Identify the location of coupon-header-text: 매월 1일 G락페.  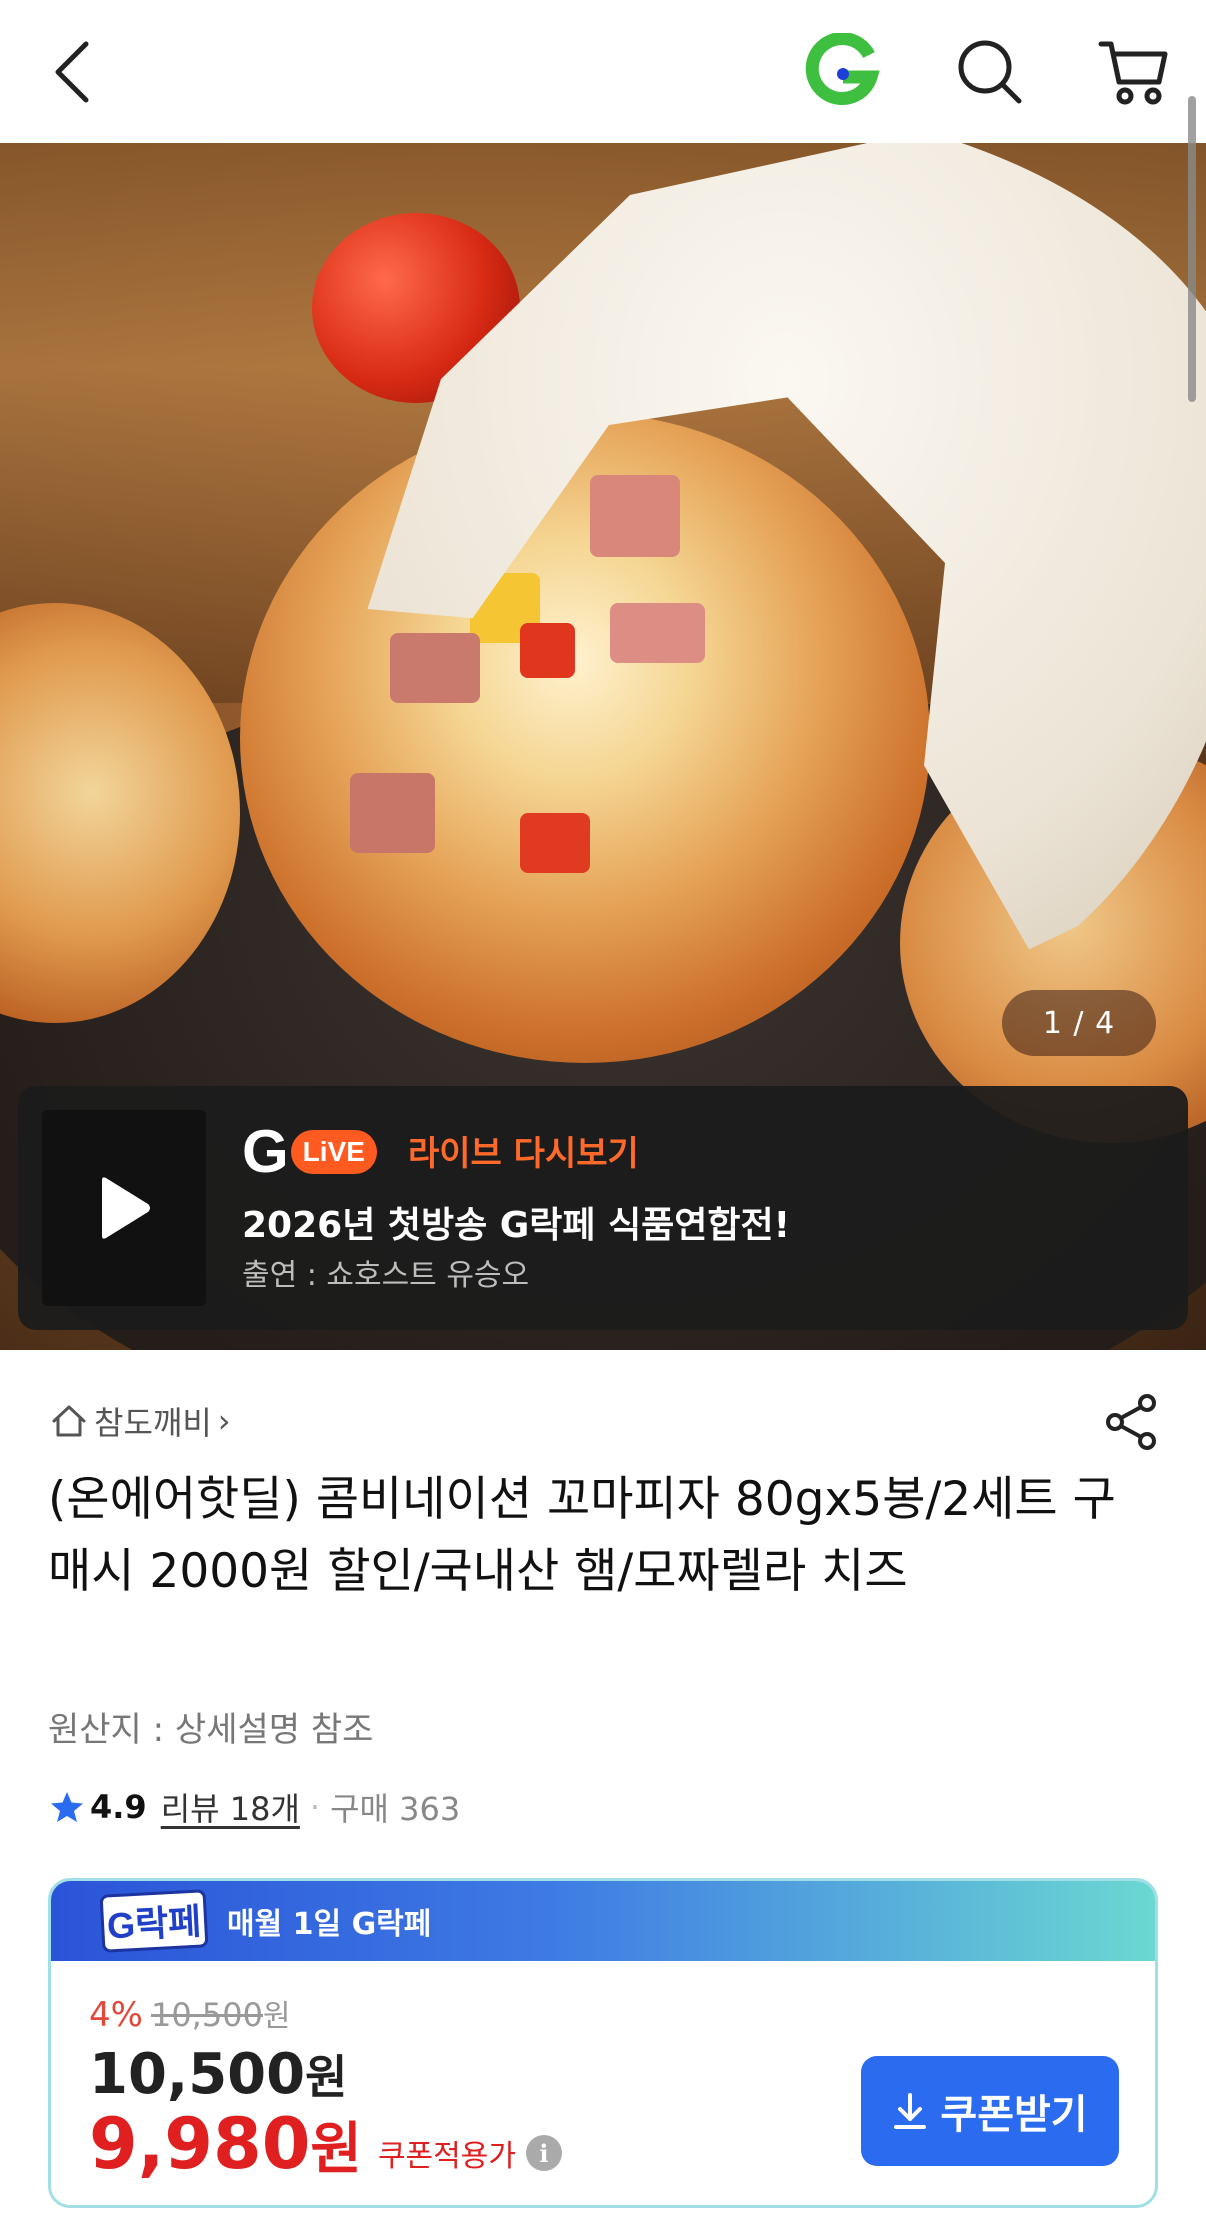
(329, 1924).